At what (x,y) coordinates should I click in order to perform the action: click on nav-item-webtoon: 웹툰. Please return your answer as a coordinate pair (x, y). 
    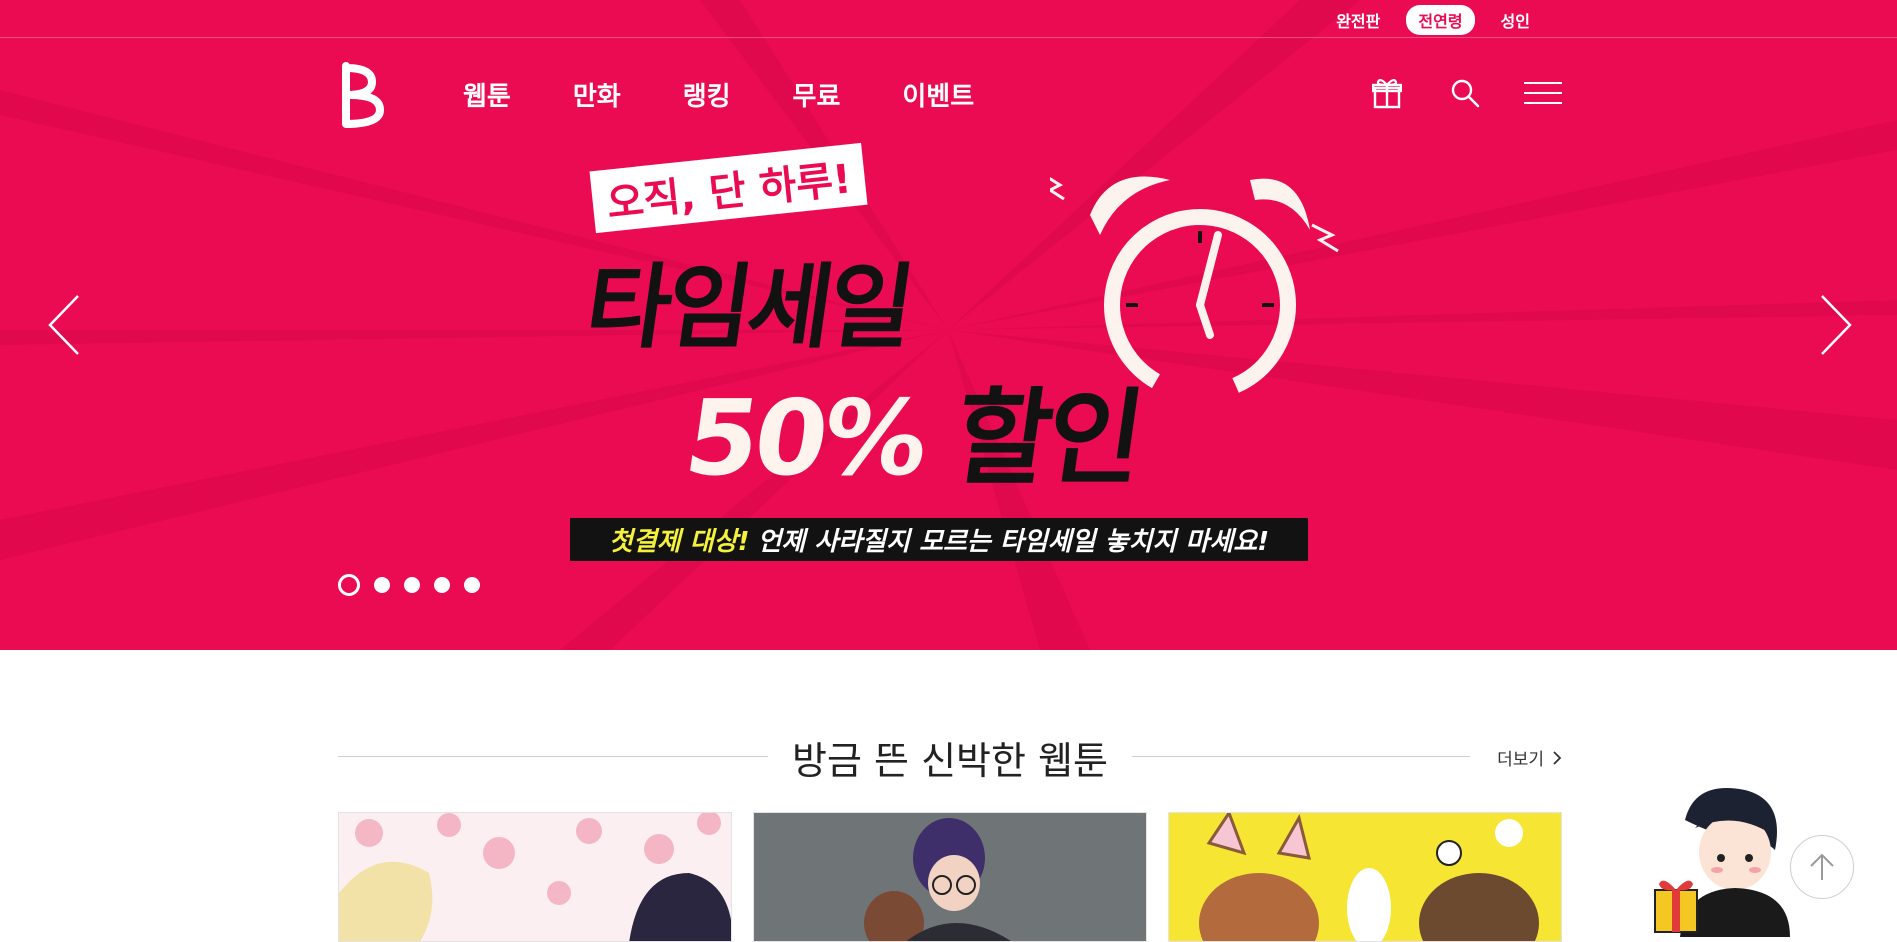
    Looking at the image, I should click on (487, 94).